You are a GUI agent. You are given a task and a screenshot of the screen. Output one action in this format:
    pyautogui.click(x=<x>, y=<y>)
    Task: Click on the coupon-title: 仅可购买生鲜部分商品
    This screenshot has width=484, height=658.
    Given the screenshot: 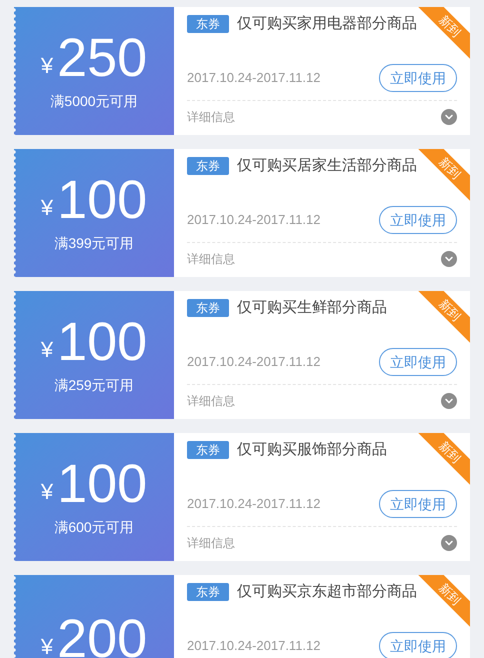 What is the action you would take?
    pyautogui.click(x=312, y=308)
    